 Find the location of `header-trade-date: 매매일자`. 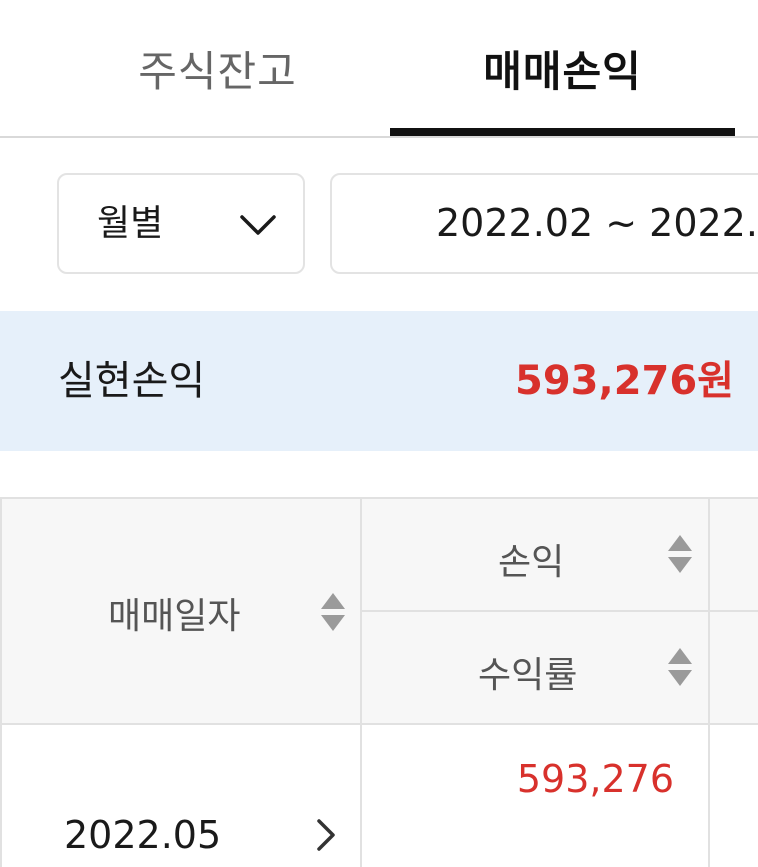

header-trade-date: 매매일자 is located at coordinates (181, 612).